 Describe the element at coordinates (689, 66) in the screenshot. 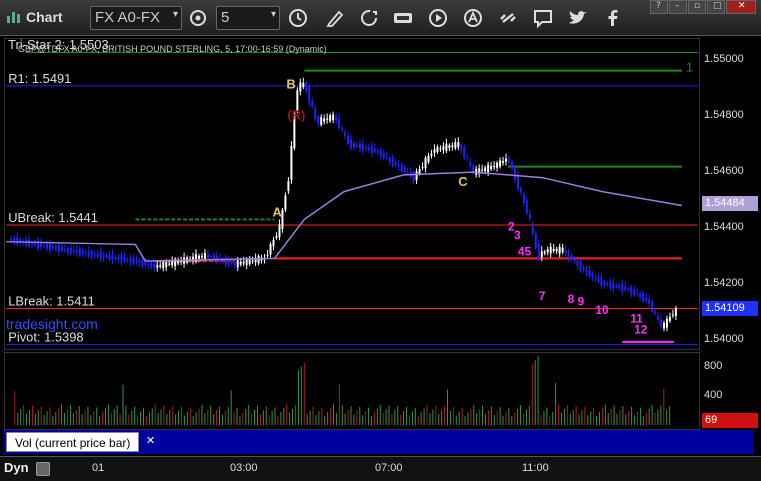

I see `green-marker: 1` at that location.